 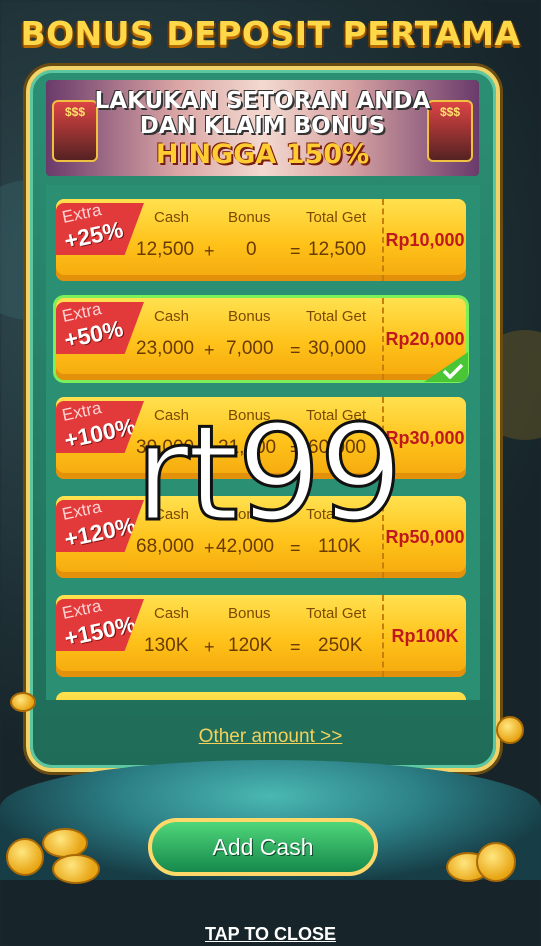 I want to click on offer-card-partial, so click(x=261, y=696).